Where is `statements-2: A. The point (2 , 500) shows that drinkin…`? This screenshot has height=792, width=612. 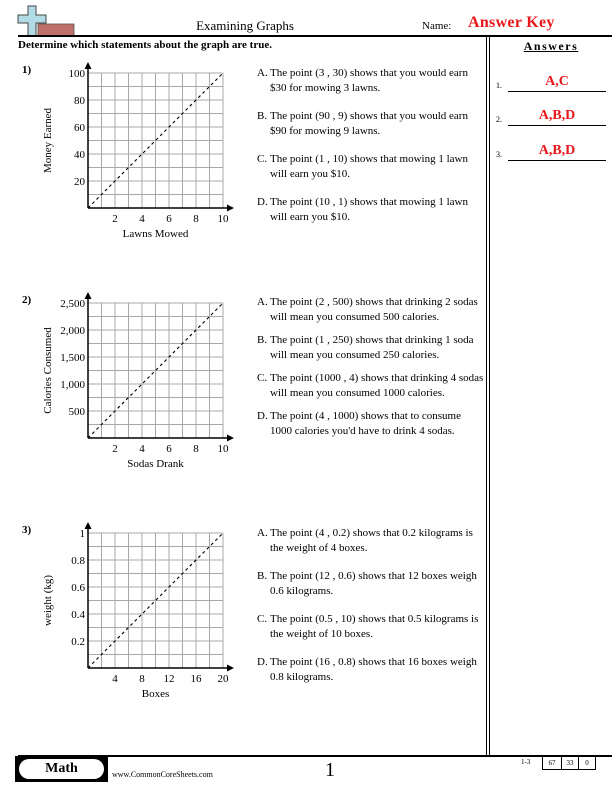 statements-2: A. The point (2 , 500) shows that drinkin… is located at coordinates (371, 371).